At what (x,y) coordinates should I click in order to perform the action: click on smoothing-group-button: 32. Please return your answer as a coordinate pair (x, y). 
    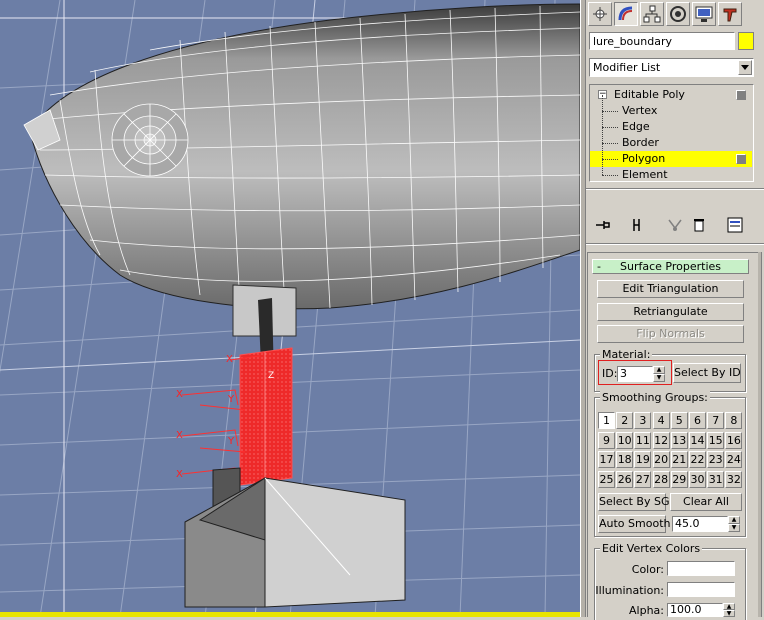
    Looking at the image, I should click on (734, 479).